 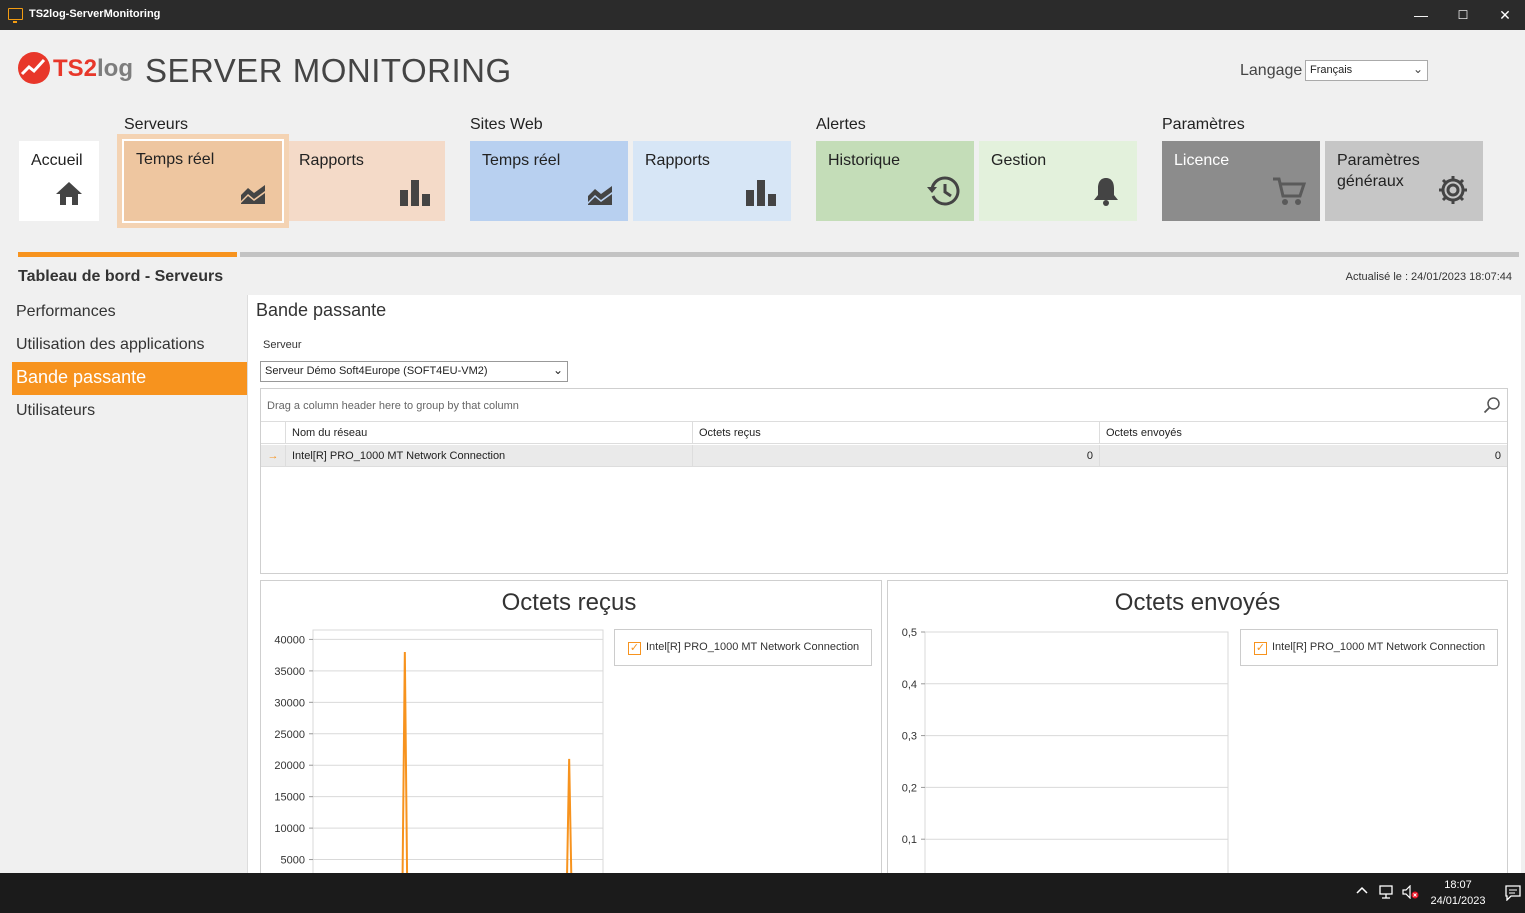 I want to click on taskbar-clock: 18:07 24/01/2023, so click(x=1458, y=893).